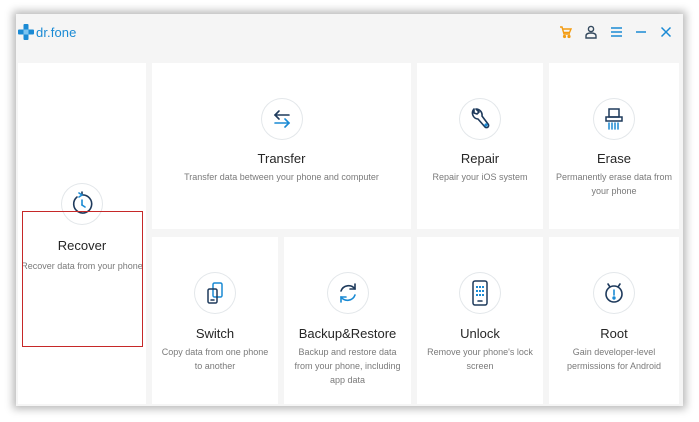 The height and width of the screenshot is (422, 699). What do you see at coordinates (614, 333) in the screenshot?
I see `card-root-title: Root` at bounding box center [614, 333].